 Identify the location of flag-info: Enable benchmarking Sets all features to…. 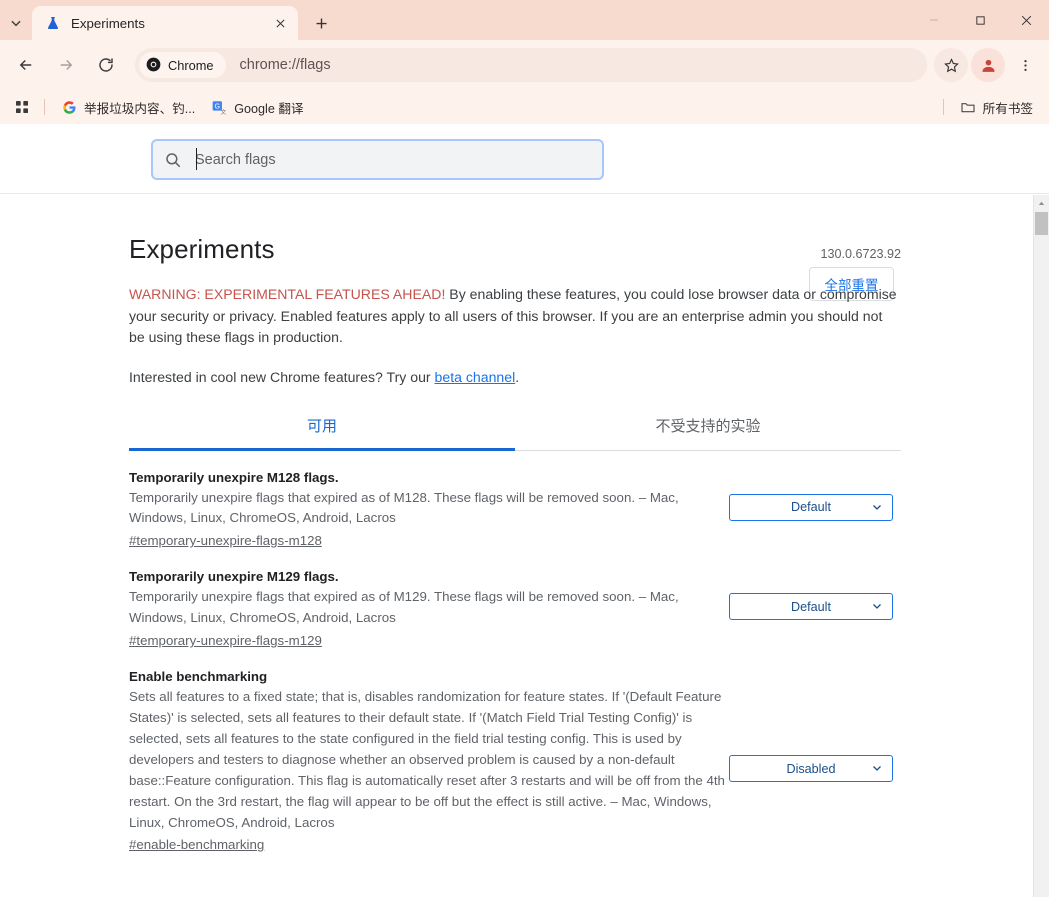
(429, 761).